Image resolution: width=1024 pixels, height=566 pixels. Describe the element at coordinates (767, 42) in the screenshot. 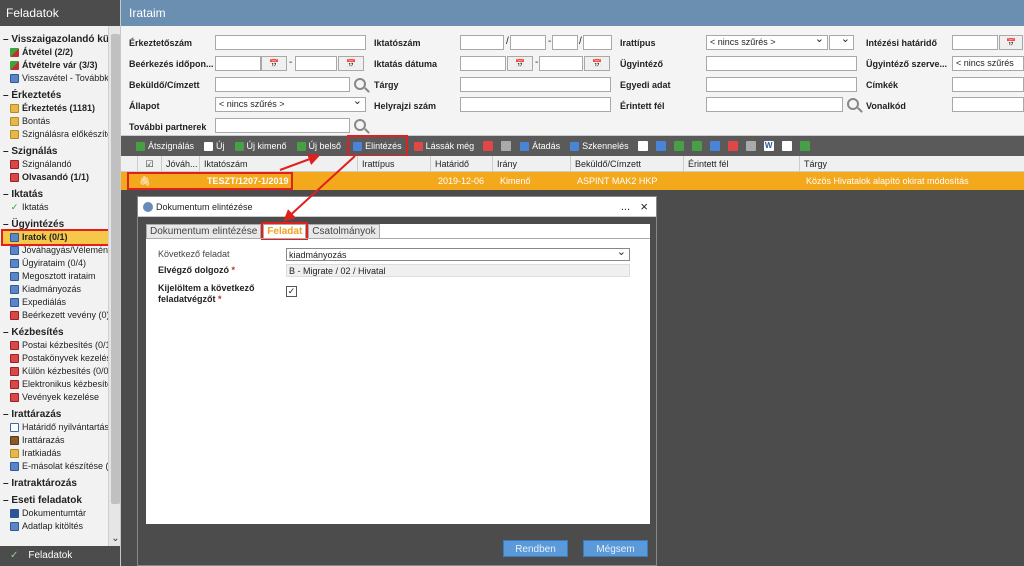

I see `irattipus-select: < nincs szűrés >` at that location.